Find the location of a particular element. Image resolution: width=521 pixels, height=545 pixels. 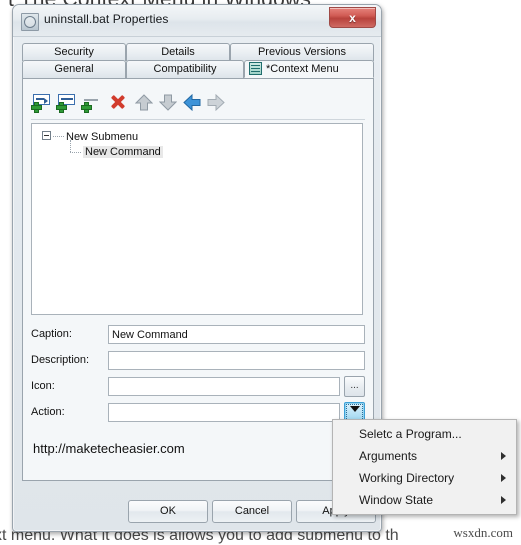

menu-item-working-directory: Working Directory is located at coordinates (424, 478).